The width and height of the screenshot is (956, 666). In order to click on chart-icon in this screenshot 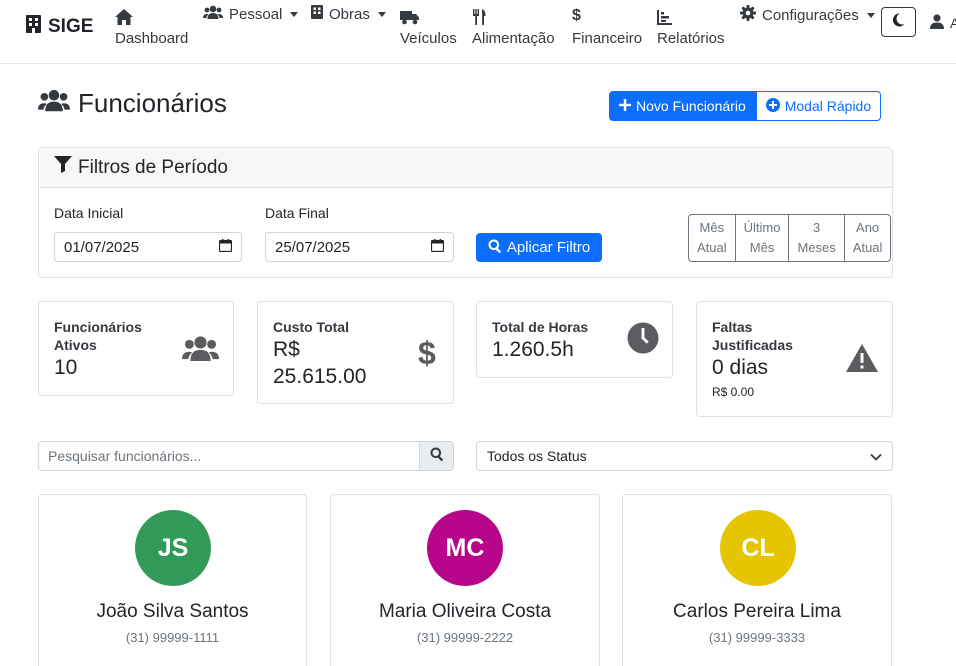, I will do `click(664, 15)`.